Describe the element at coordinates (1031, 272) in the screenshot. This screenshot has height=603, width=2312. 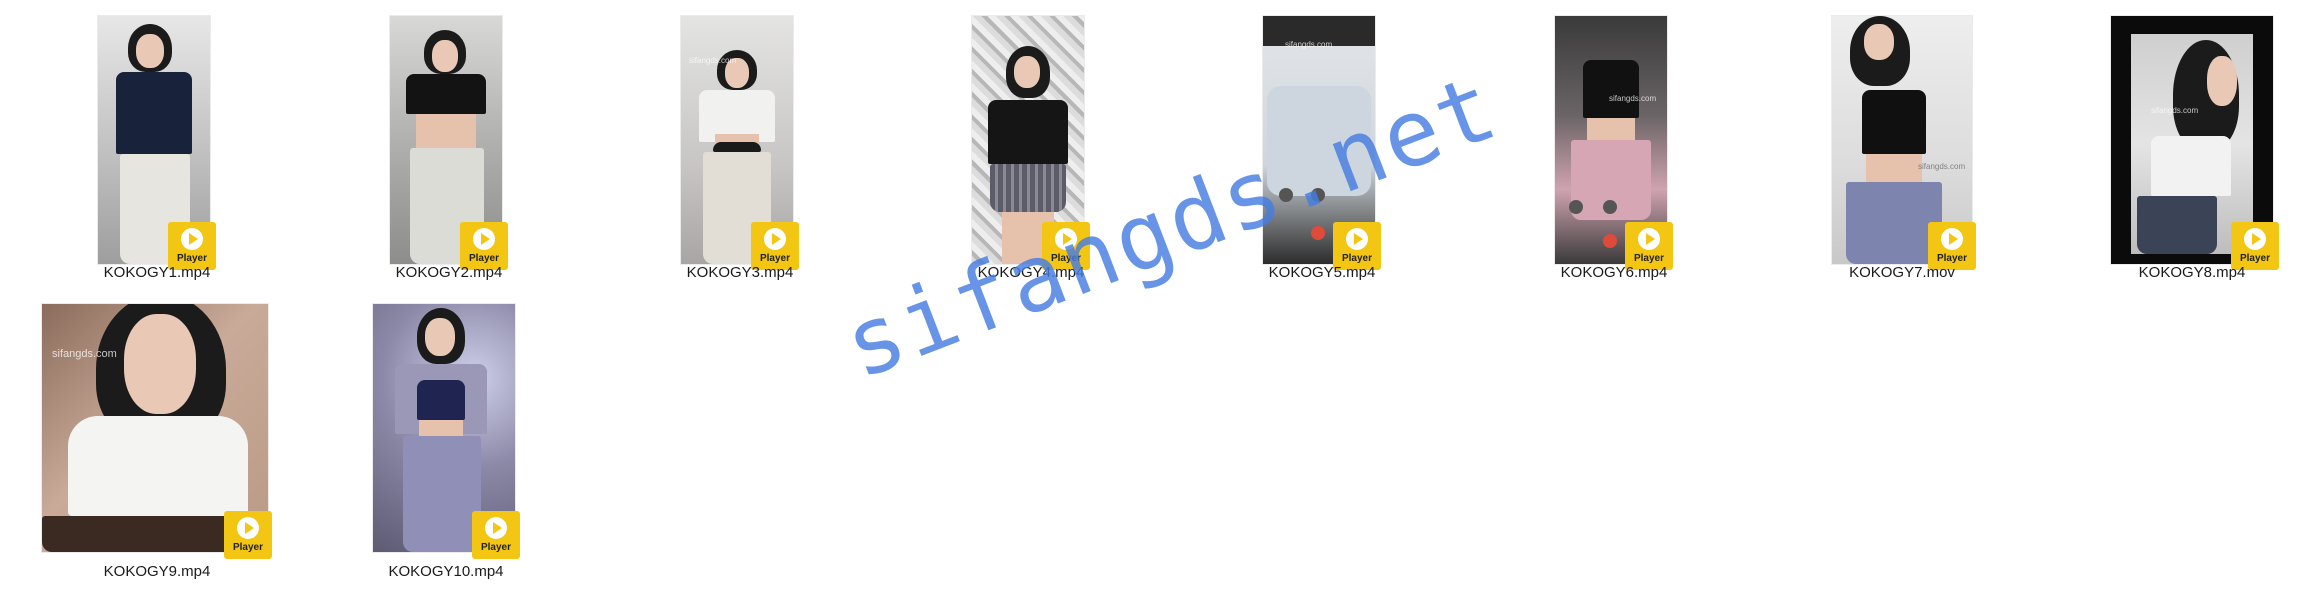
I see `file-name: KOKOGY4.mp4` at that location.